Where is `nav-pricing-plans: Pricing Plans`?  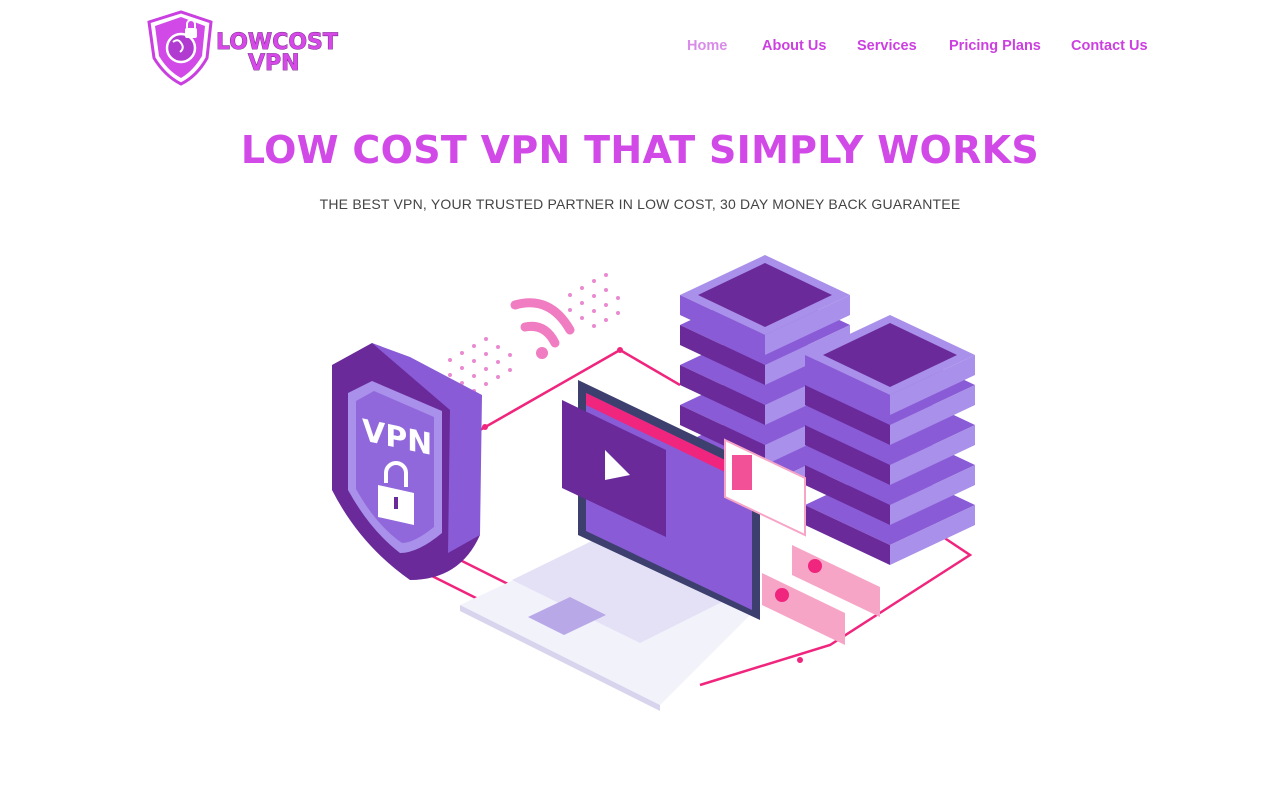 nav-pricing-plans: Pricing Plans is located at coordinates (995, 46).